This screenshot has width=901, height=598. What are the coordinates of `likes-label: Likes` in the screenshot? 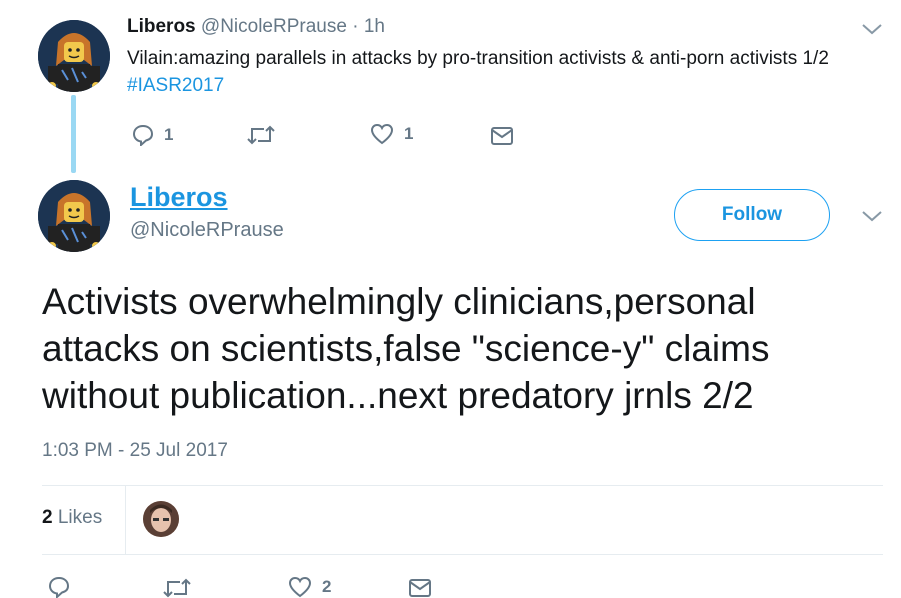 It's located at (80, 517).